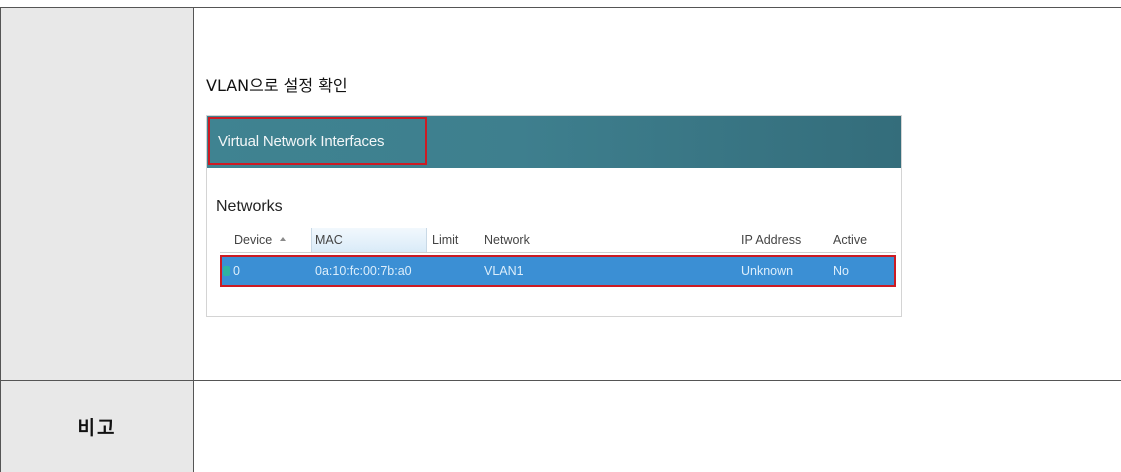 This screenshot has height=472, width=1121. What do you see at coordinates (193, 239) in the screenshot?
I see `column-divider` at bounding box center [193, 239].